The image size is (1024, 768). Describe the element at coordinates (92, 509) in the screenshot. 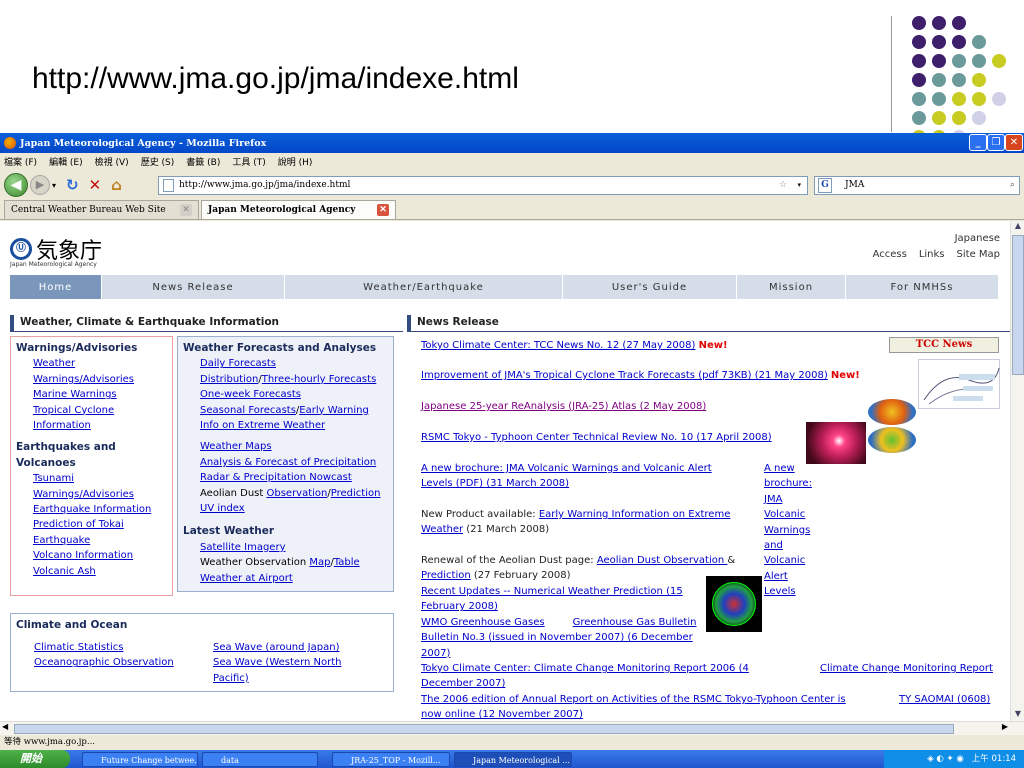

I see `link-earthquake-information: Earthquake Information` at that location.